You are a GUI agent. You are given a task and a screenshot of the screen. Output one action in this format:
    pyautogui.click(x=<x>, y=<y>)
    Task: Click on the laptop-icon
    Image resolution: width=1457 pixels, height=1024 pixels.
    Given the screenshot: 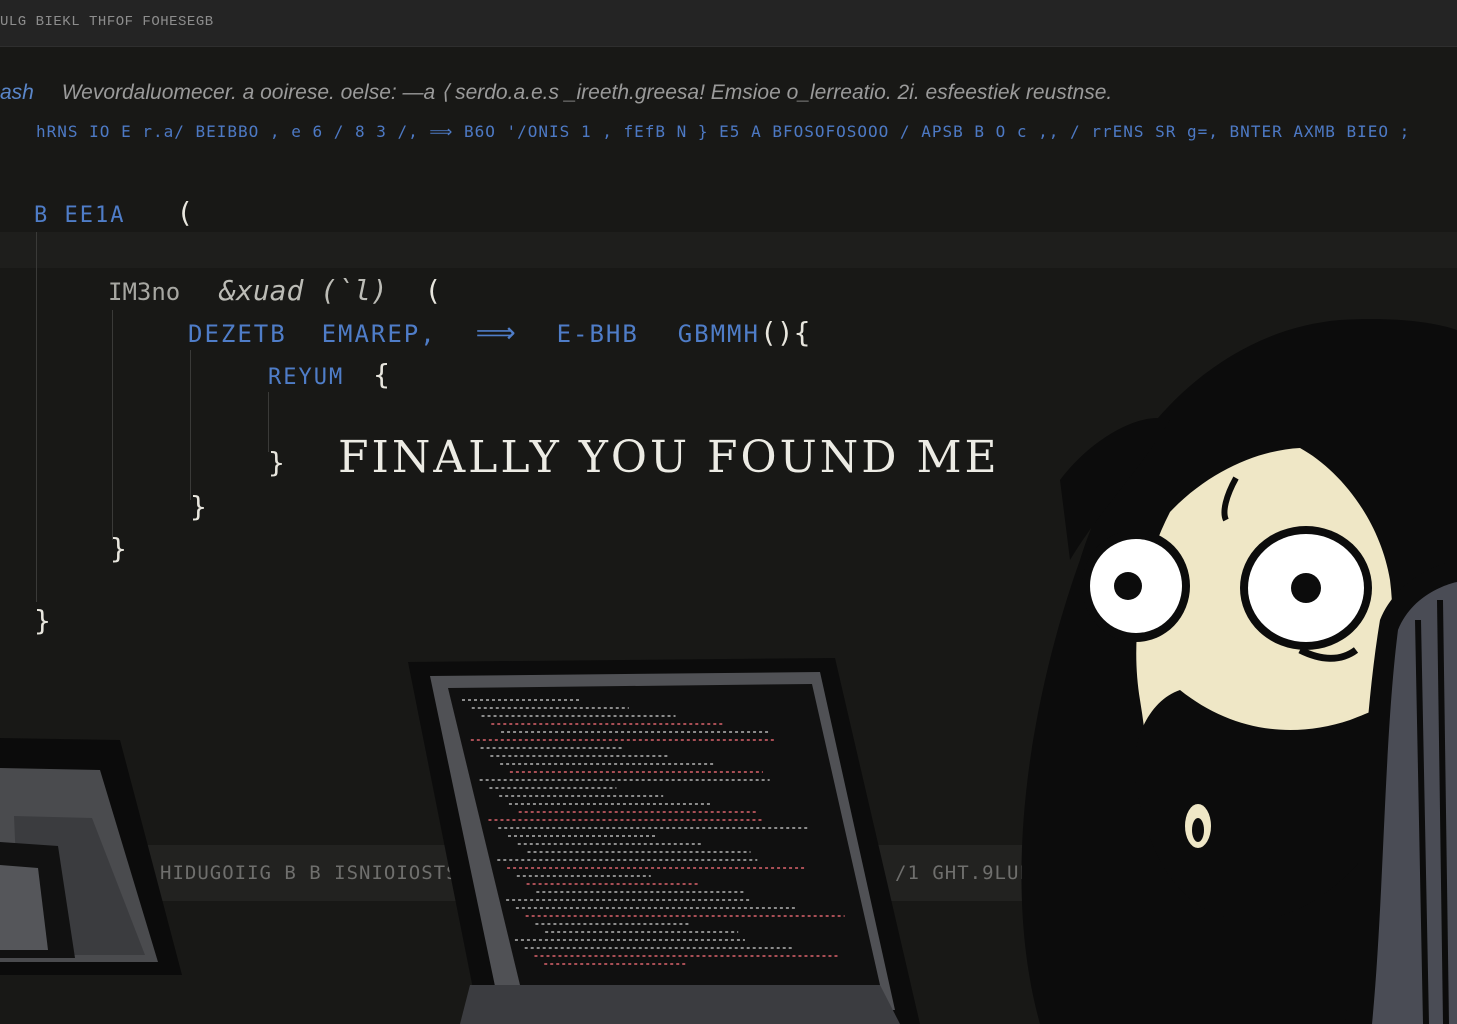 What is the action you would take?
    pyautogui.click(x=664, y=841)
    